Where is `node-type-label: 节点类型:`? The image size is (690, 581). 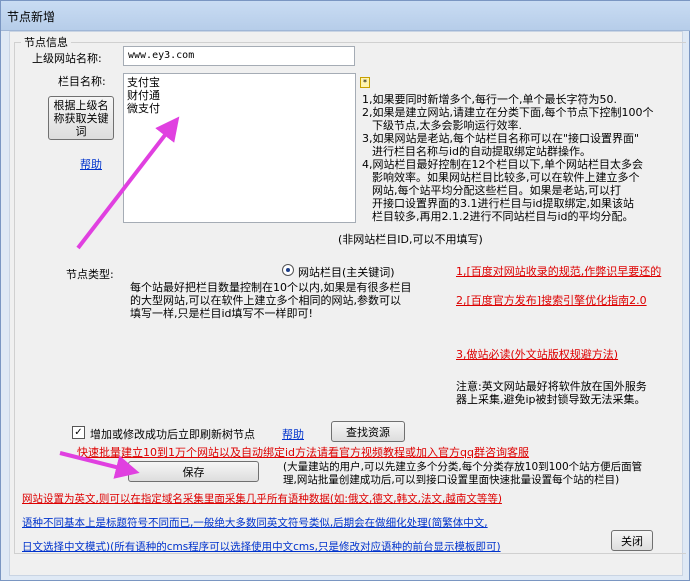
node-type-label: 节点类型: is located at coordinates (90, 274).